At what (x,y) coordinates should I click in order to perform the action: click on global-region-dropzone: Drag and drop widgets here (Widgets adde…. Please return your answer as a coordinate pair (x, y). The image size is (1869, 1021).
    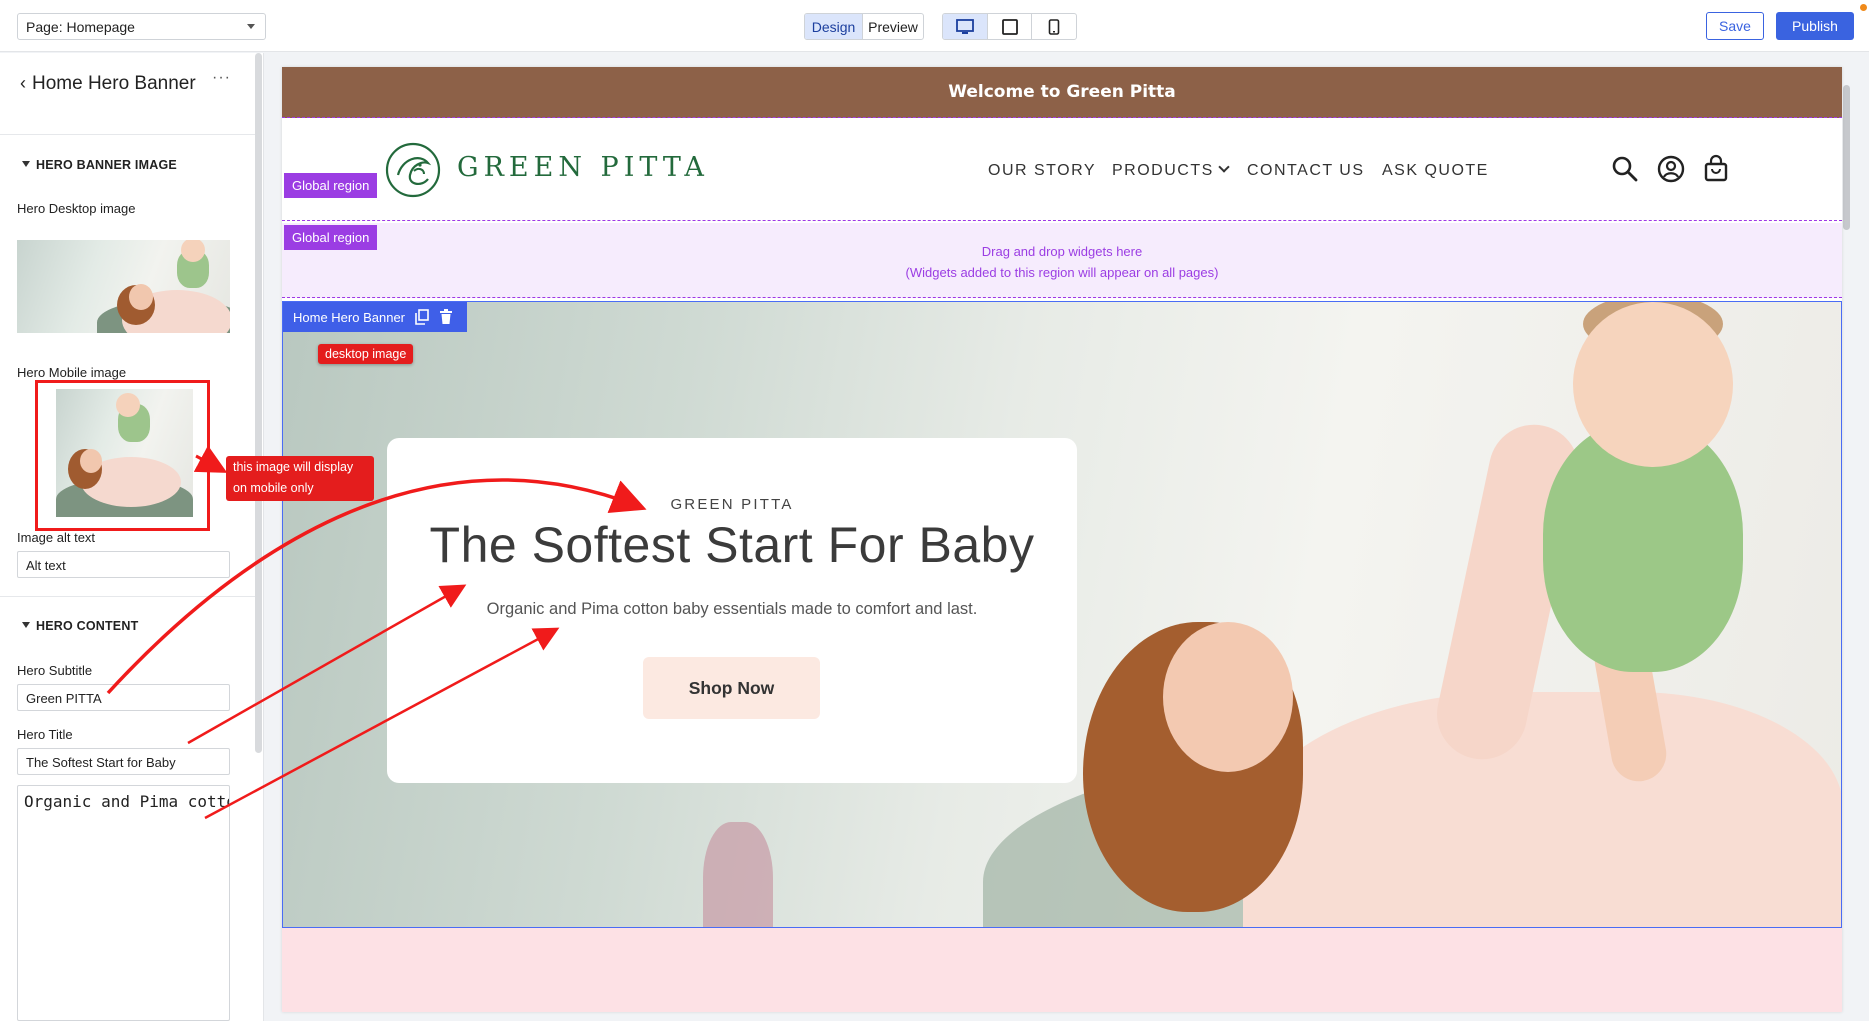
    Looking at the image, I should click on (1062, 260).